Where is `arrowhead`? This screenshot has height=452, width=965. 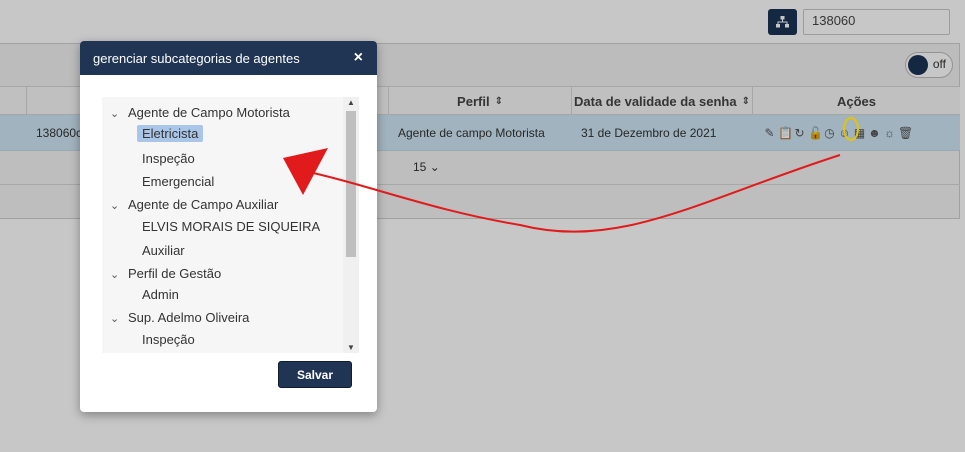 arrowhead is located at coordinates (305, 171).